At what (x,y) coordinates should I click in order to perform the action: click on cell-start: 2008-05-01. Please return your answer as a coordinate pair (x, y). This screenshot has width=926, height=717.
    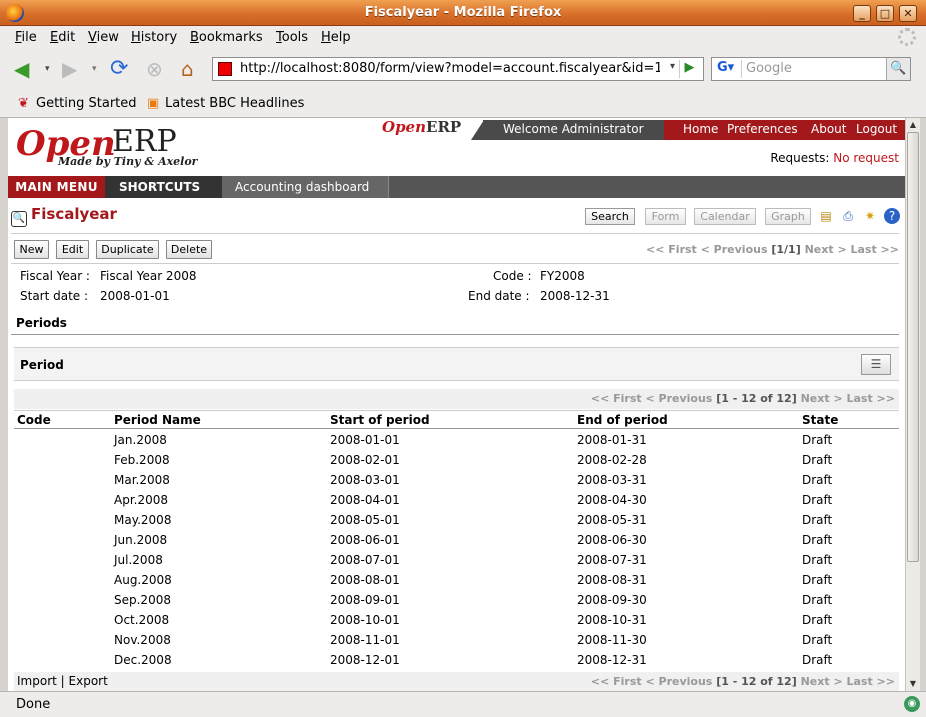
    Looking at the image, I should click on (365, 520).